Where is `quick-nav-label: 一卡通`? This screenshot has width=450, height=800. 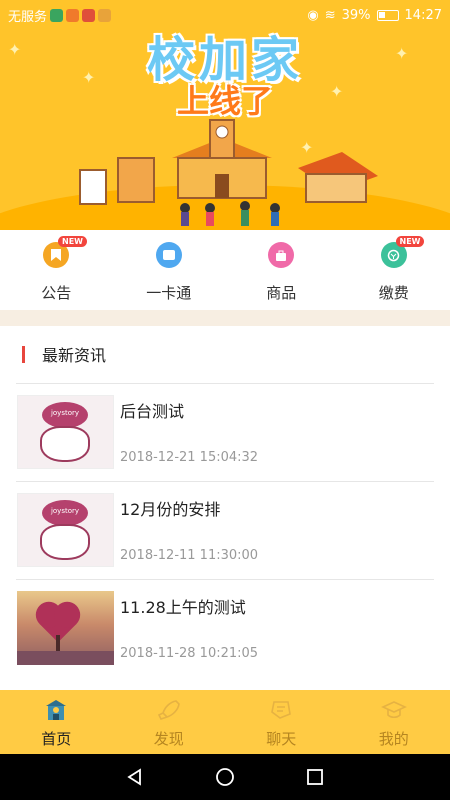
quick-nav-label: 一卡通 is located at coordinates (169, 293).